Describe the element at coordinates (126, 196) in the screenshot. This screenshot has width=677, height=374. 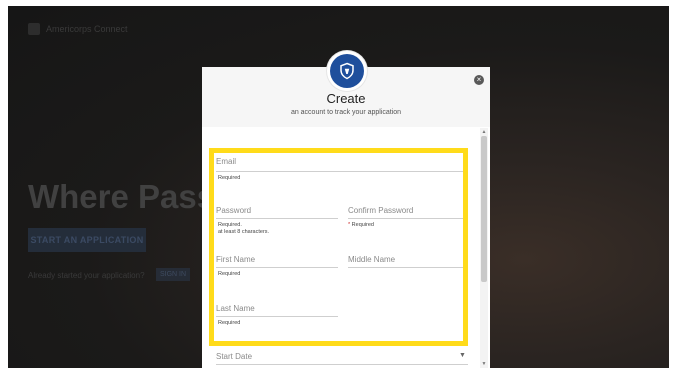
I see `background-headline: Where Passi` at that location.